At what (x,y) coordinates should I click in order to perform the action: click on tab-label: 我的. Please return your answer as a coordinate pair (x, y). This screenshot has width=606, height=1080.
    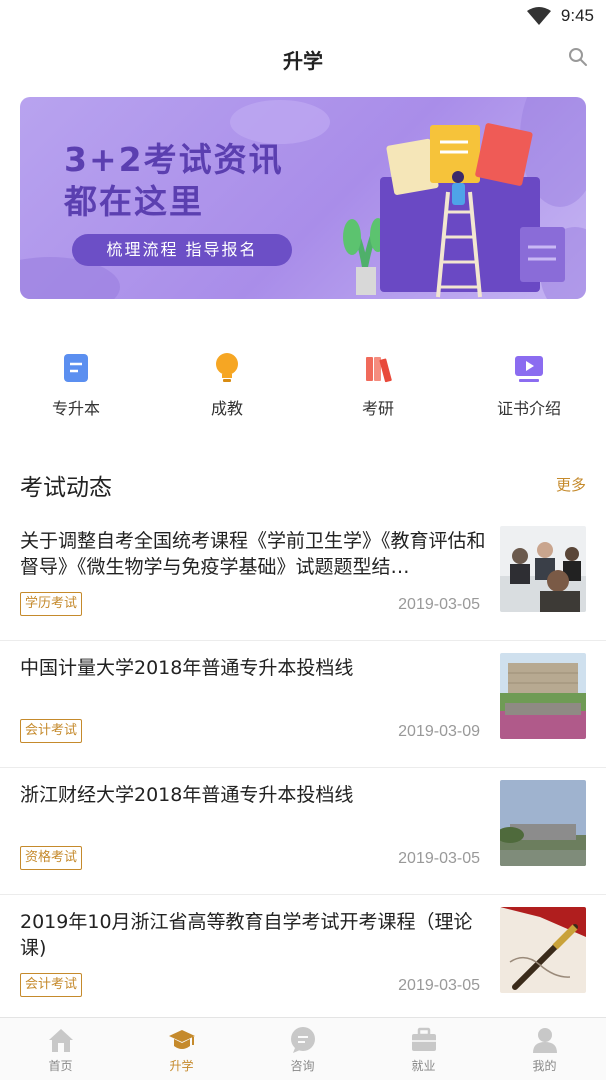
    Looking at the image, I should click on (544, 1066).